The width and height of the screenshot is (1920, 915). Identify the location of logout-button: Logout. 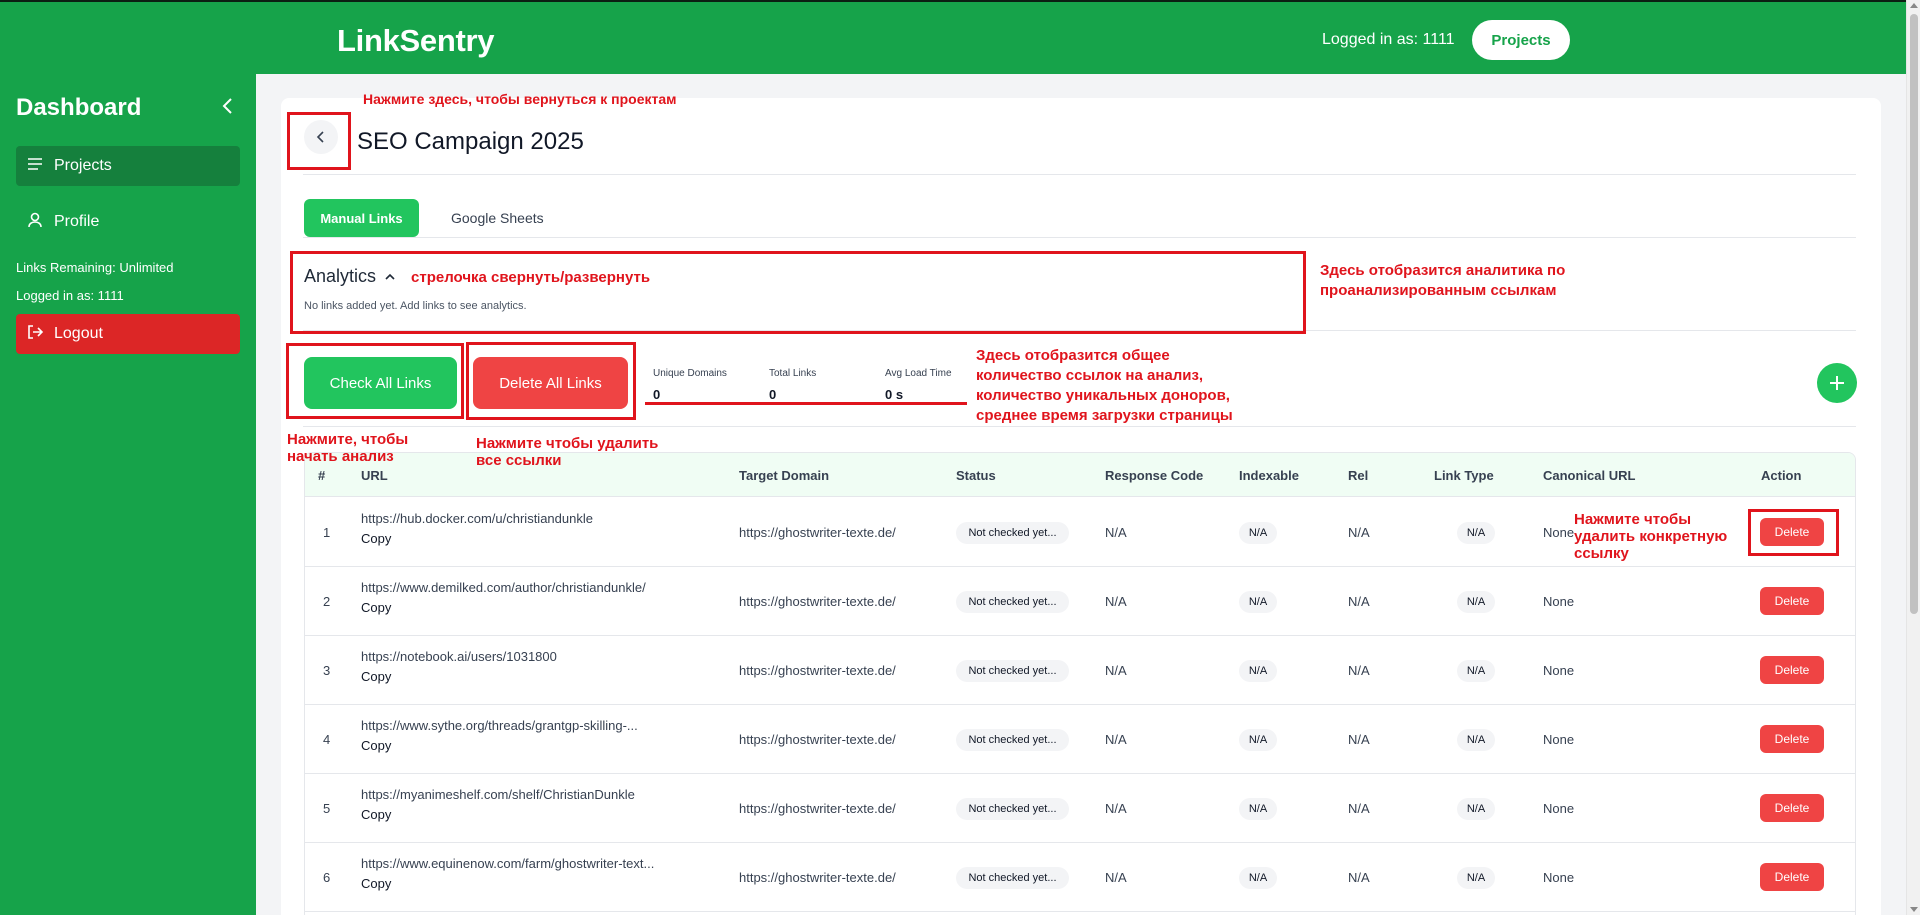
(128, 334).